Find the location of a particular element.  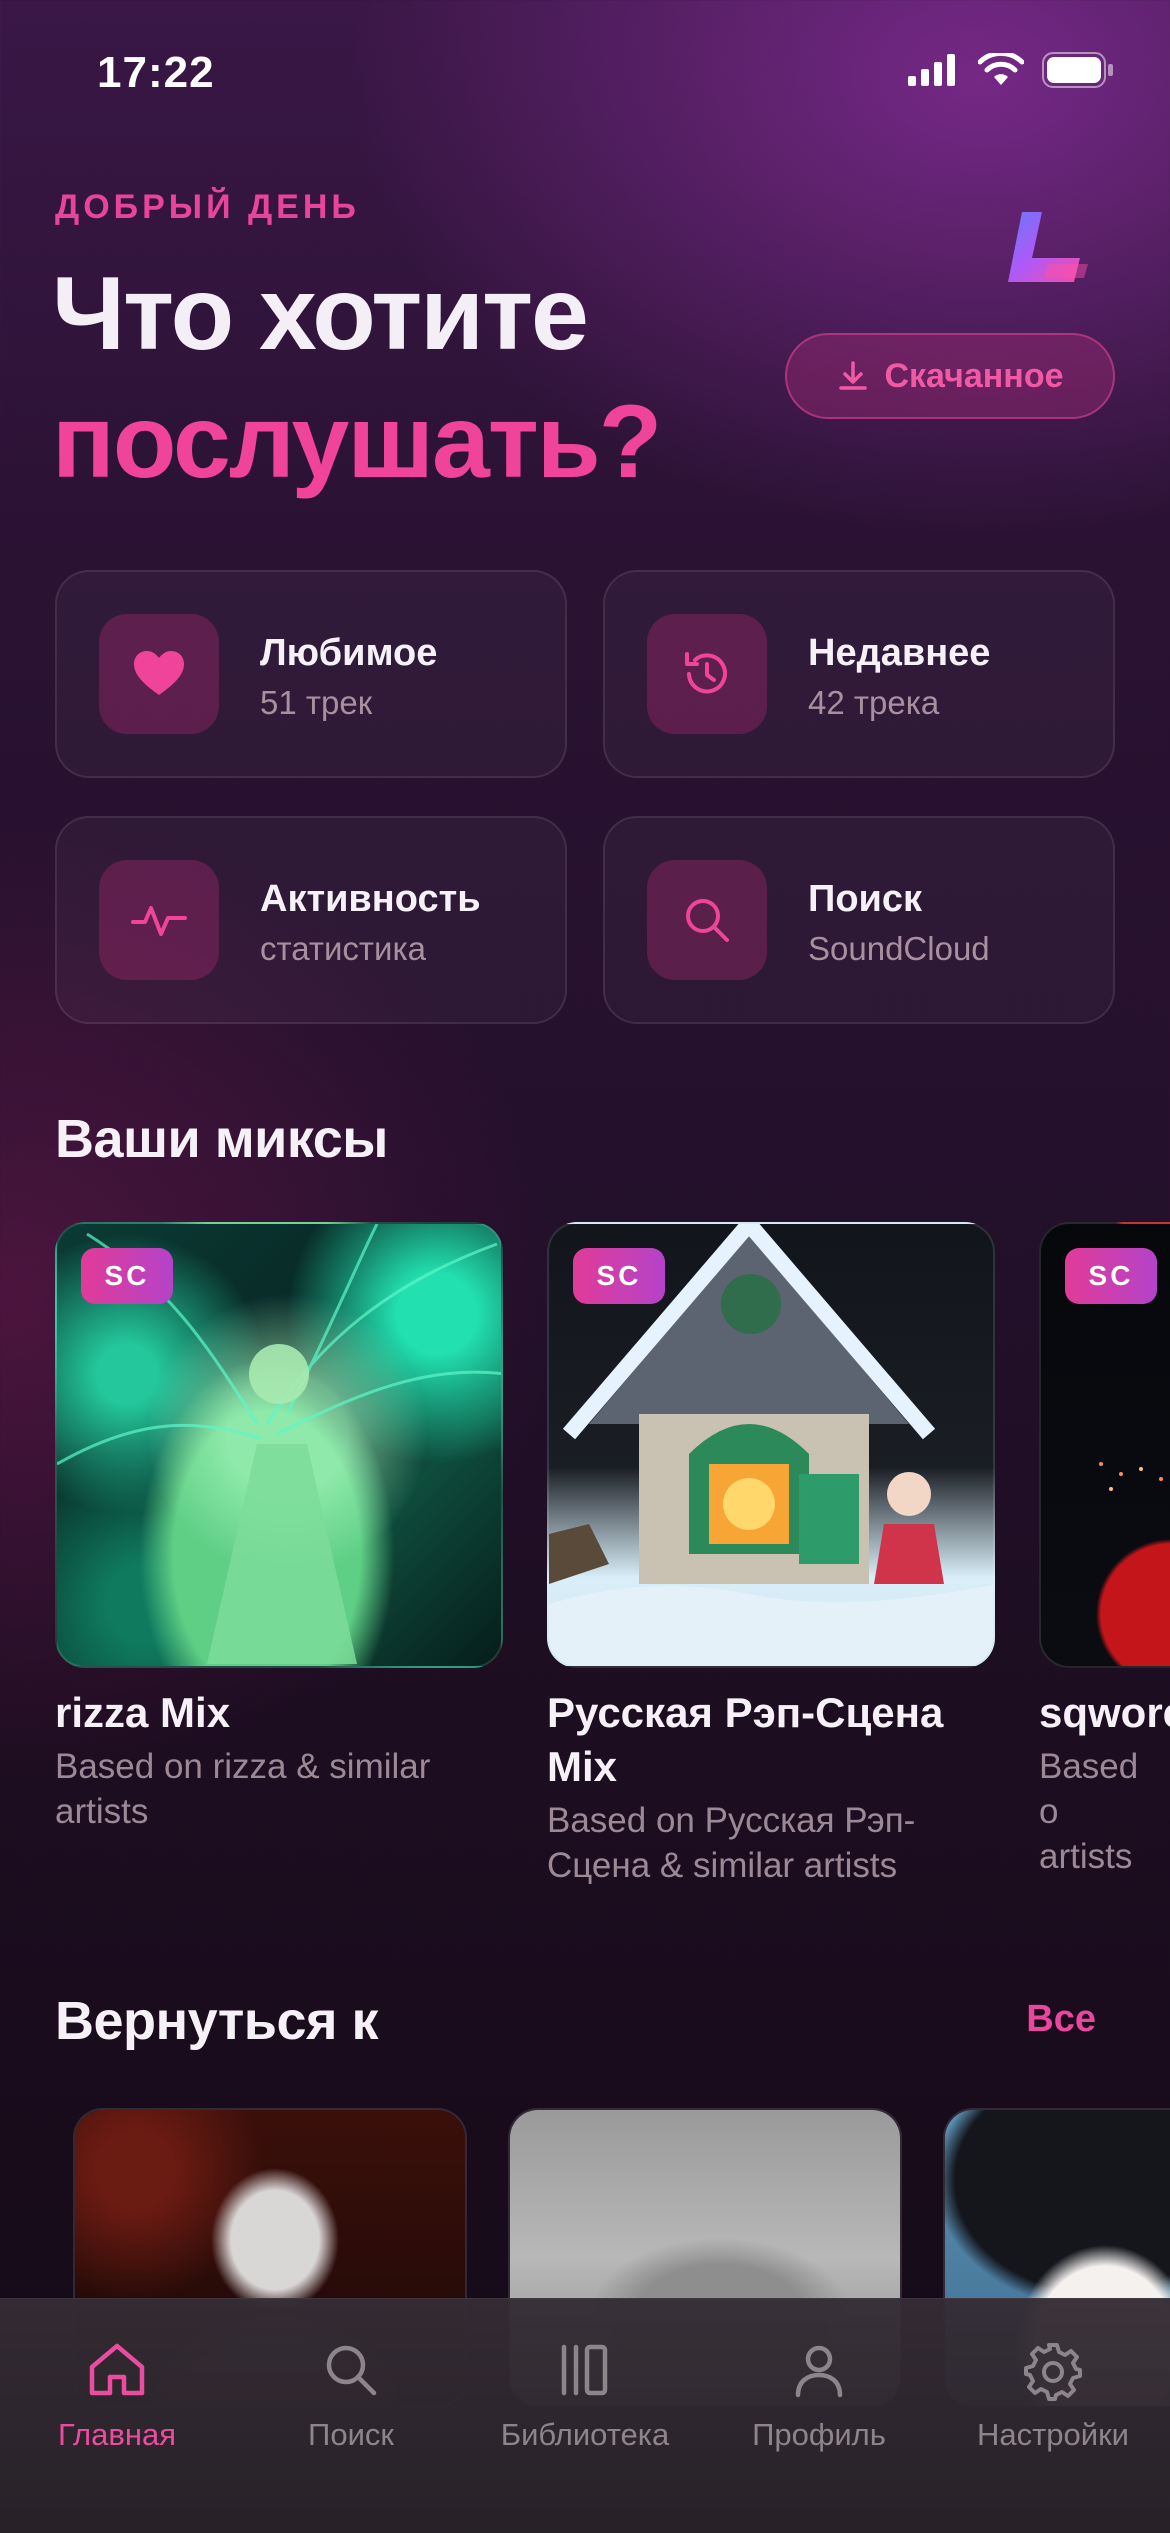

mix-description: Based o artists is located at coordinates (1089, 1811).